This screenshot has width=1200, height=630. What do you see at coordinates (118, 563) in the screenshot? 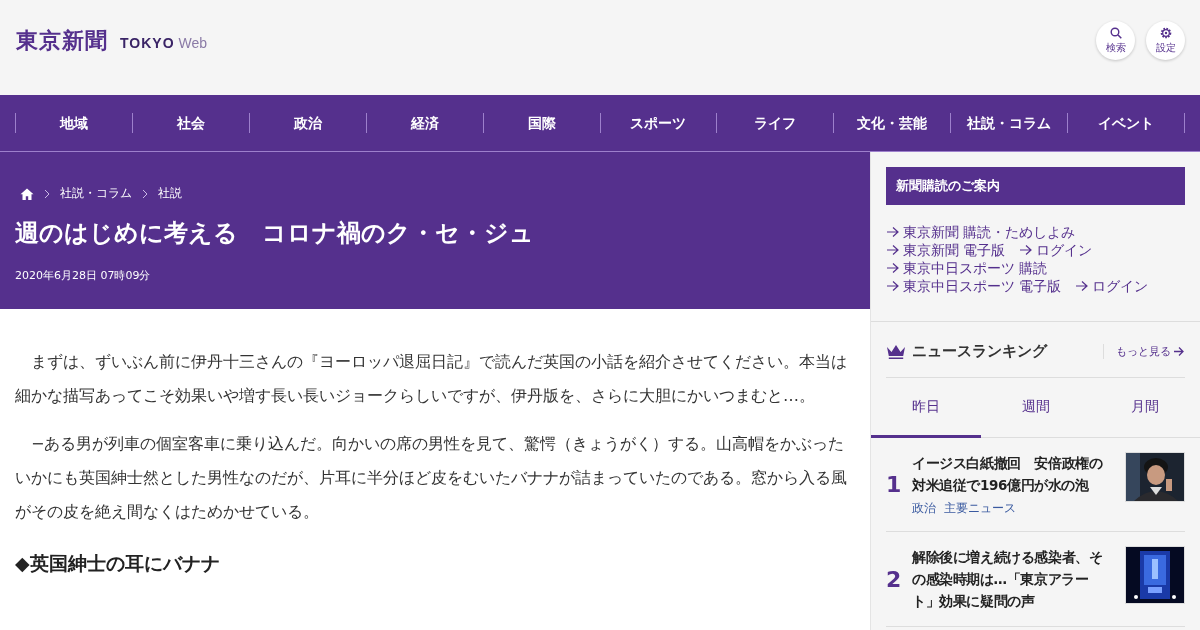
I see `section-heading: ◆英国紳士の耳にバナナ` at bounding box center [118, 563].